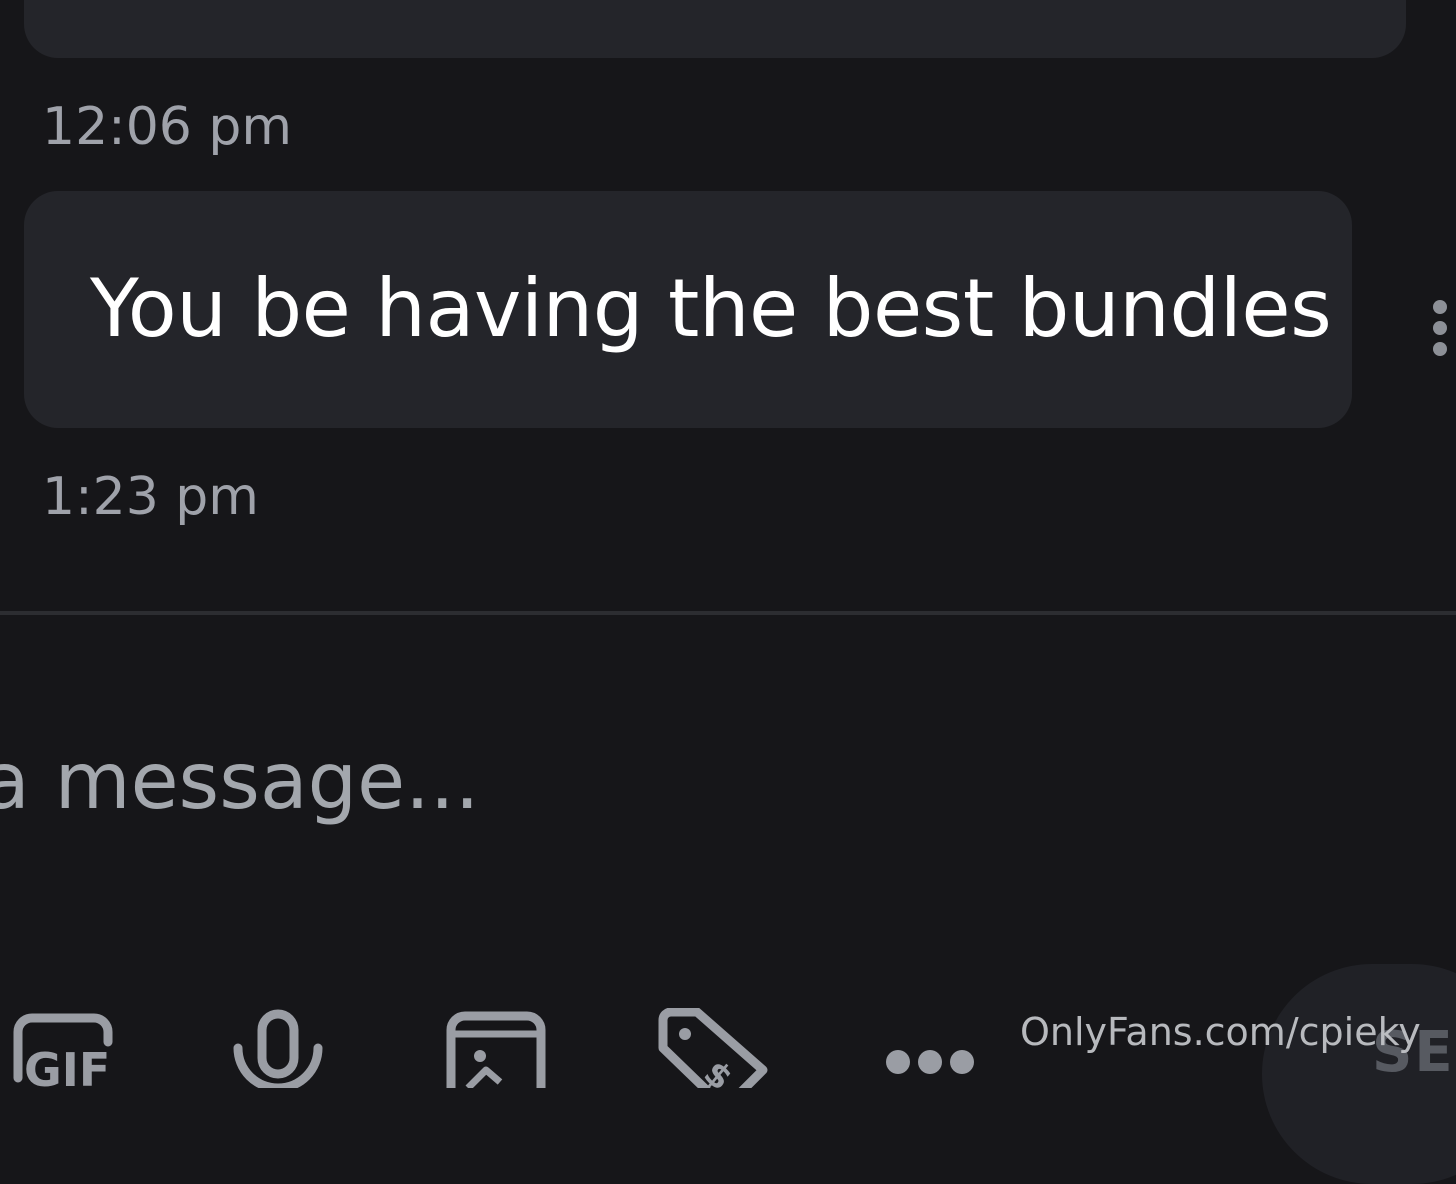  I want to click on send-button: SE, so click(1359, 1074).